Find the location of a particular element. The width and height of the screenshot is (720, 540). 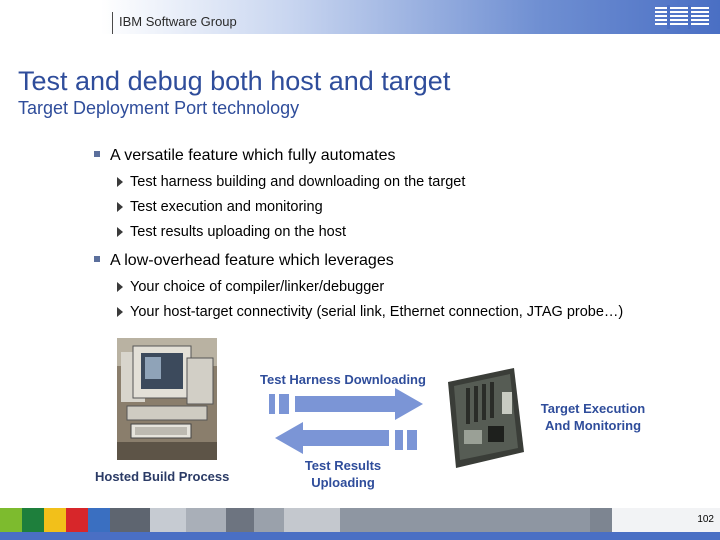

header-divider is located at coordinates (112, 23).